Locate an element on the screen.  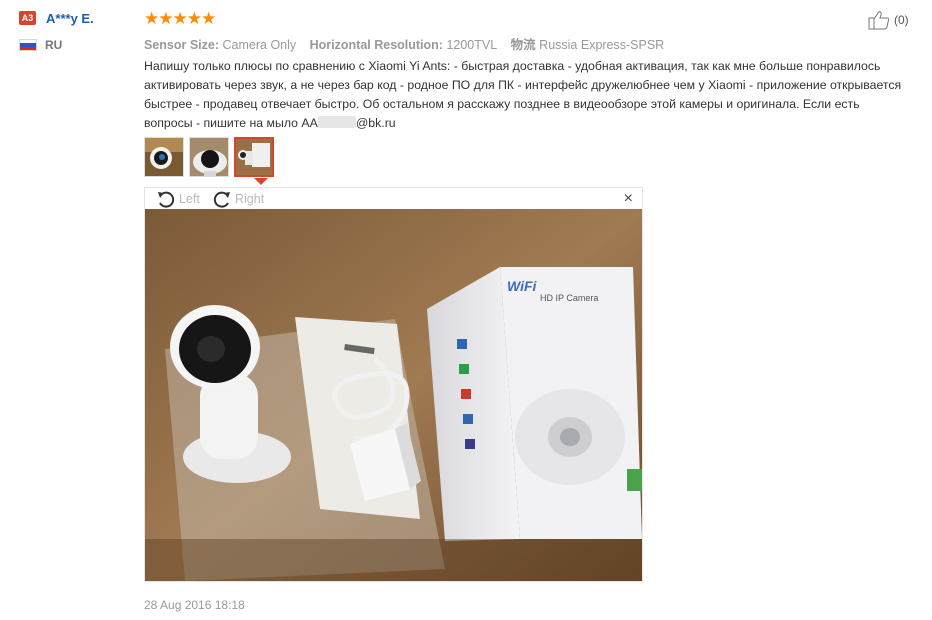
viewer-toolbar: Left Right × is located at coordinates (393, 199).